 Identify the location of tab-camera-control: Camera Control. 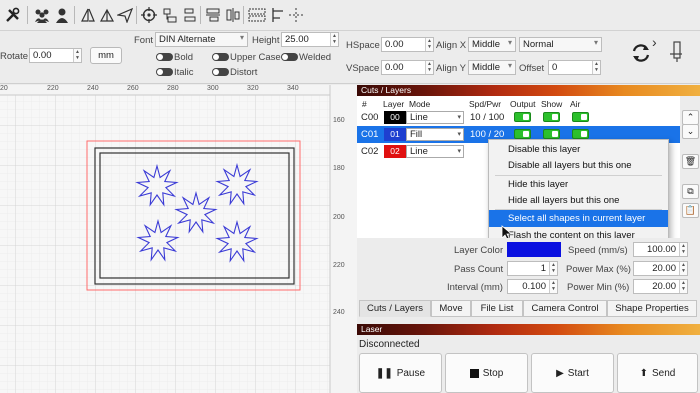
(565, 308).